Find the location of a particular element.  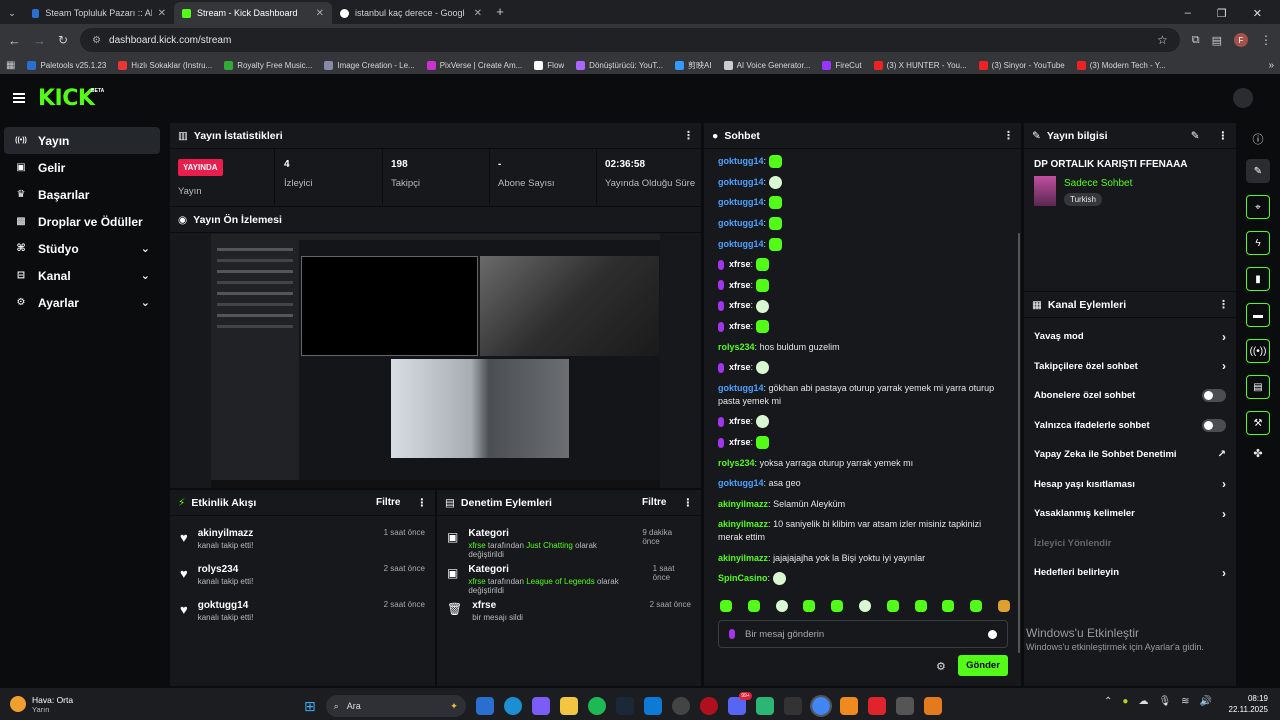

reload-icon: ↻ is located at coordinates (63, 40).